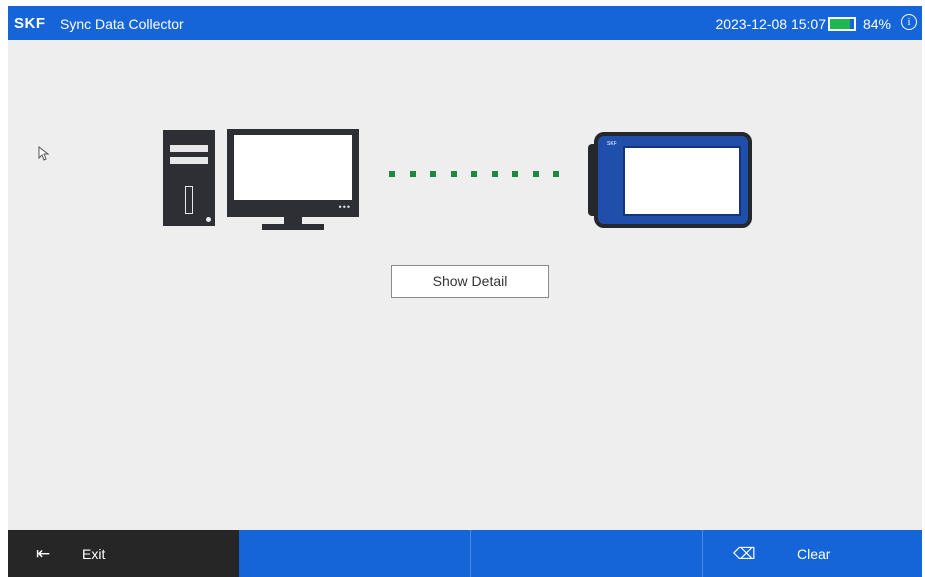 This screenshot has width=925, height=577. I want to click on eraser-icon: ⌫, so click(744, 554).